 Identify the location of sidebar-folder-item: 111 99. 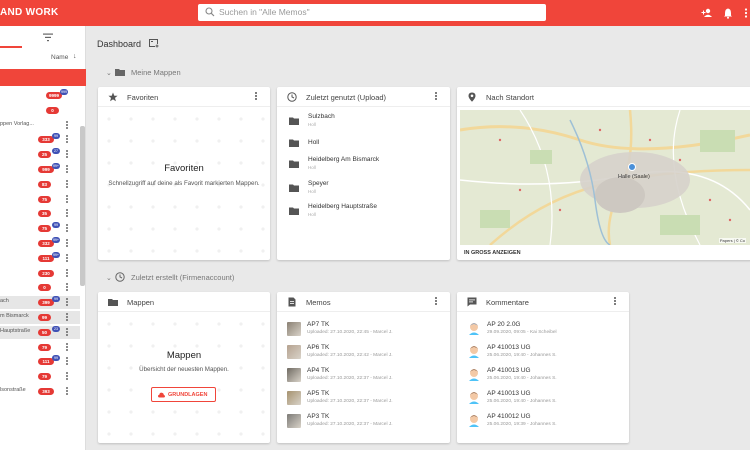
(40, 361).